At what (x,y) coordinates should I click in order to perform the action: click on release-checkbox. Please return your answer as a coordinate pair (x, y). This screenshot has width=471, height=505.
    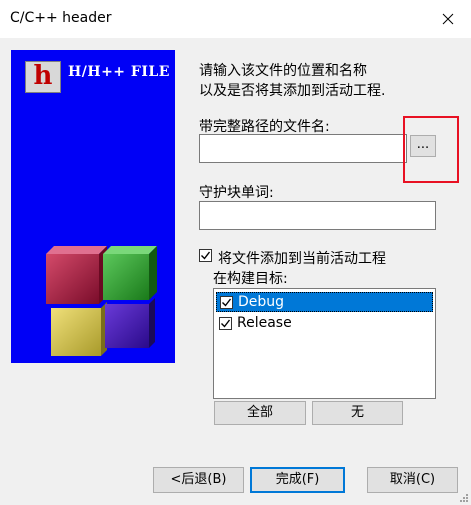
    Looking at the image, I should click on (225, 323).